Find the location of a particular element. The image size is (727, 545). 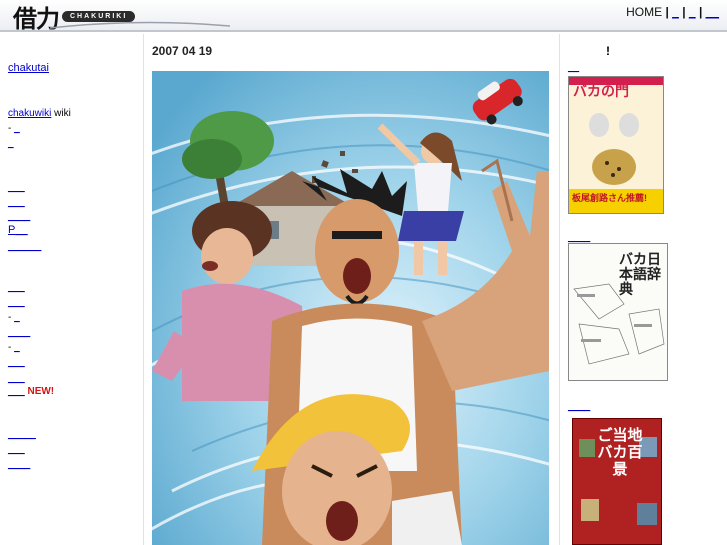

book-1-title: バカの門 is located at coordinates (601, 92).